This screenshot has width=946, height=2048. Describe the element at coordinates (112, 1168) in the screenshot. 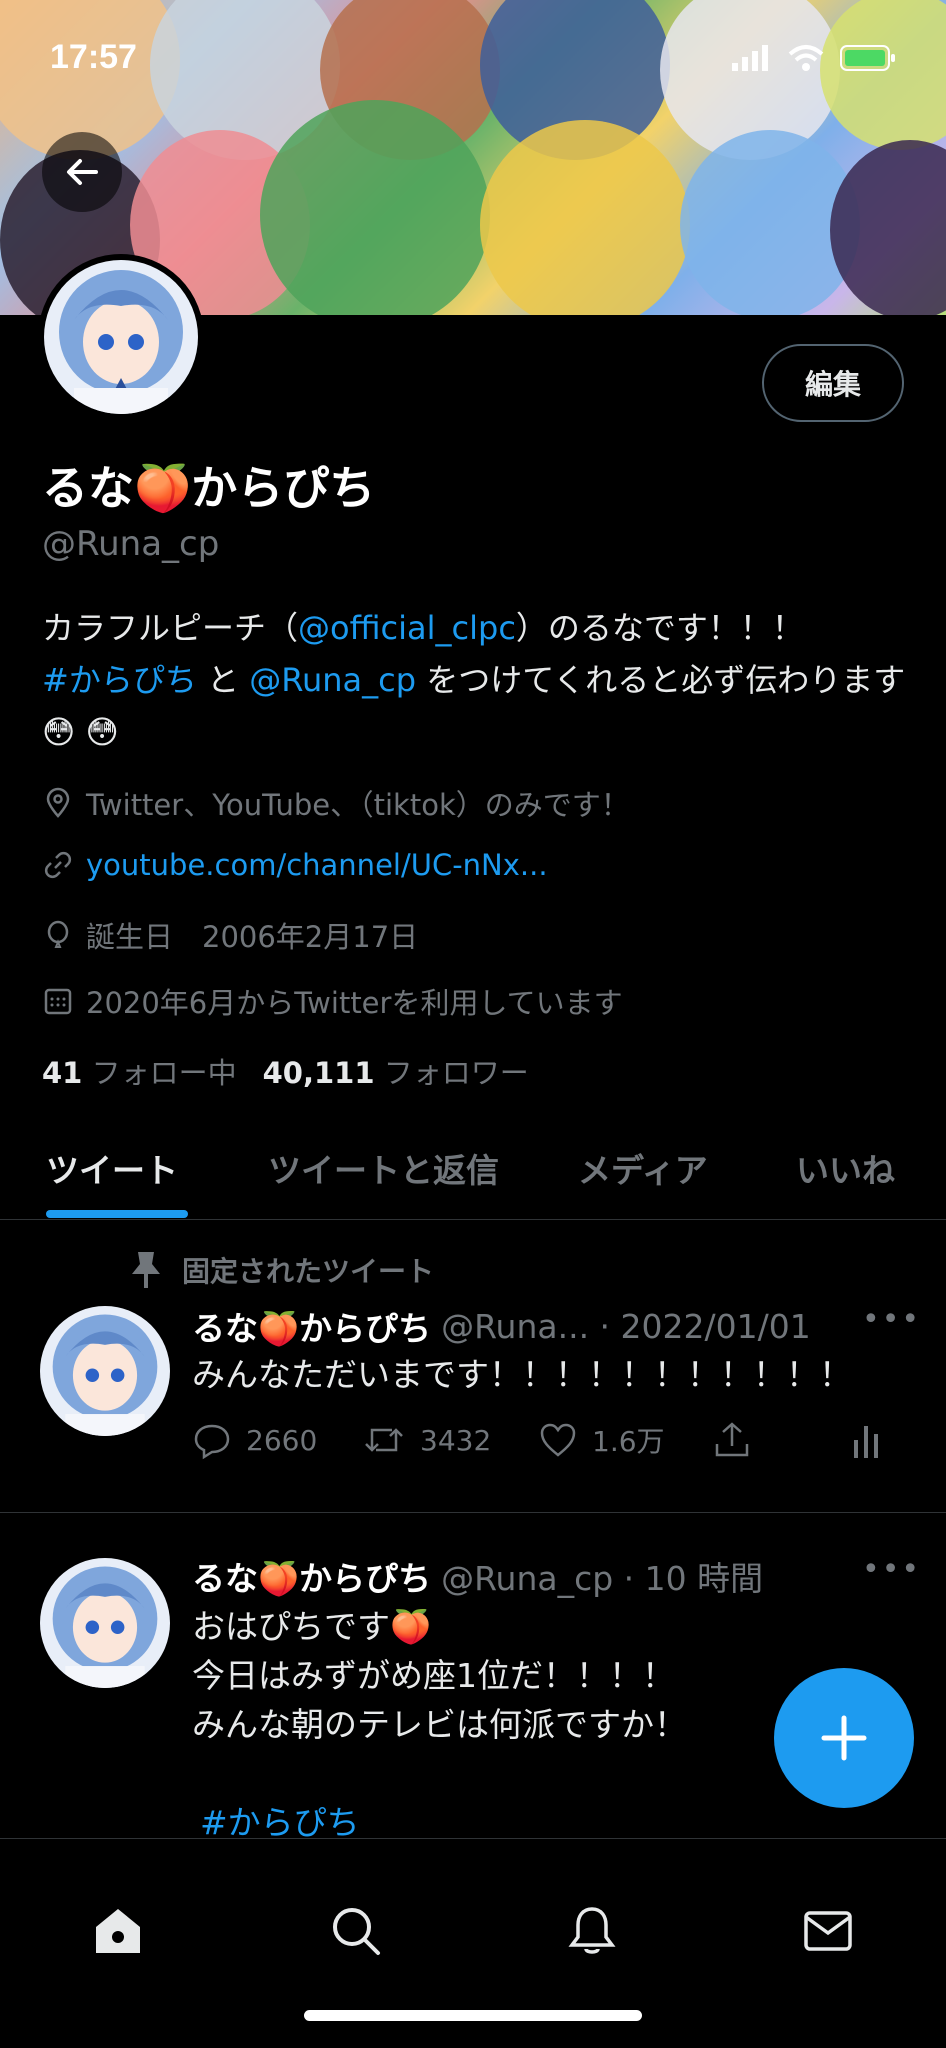

I see `tab-tweets: ツイート` at that location.